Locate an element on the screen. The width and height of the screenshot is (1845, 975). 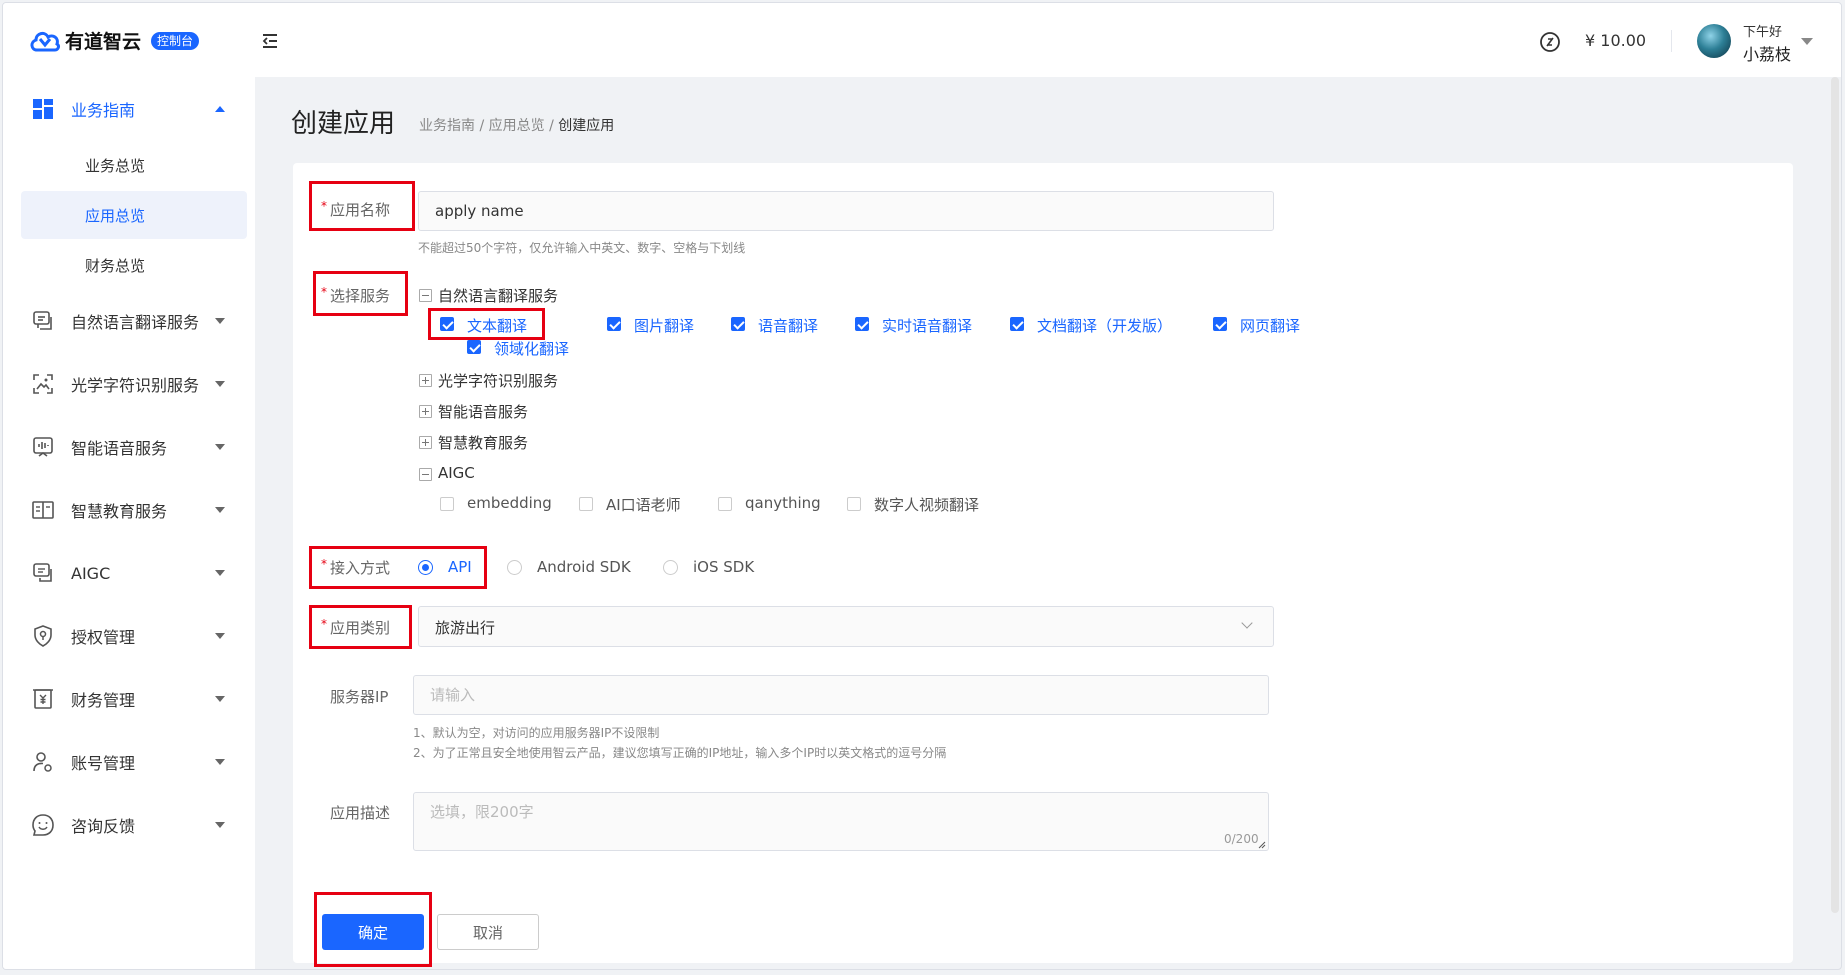
category-select: 旅游出行 is located at coordinates (846, 626).